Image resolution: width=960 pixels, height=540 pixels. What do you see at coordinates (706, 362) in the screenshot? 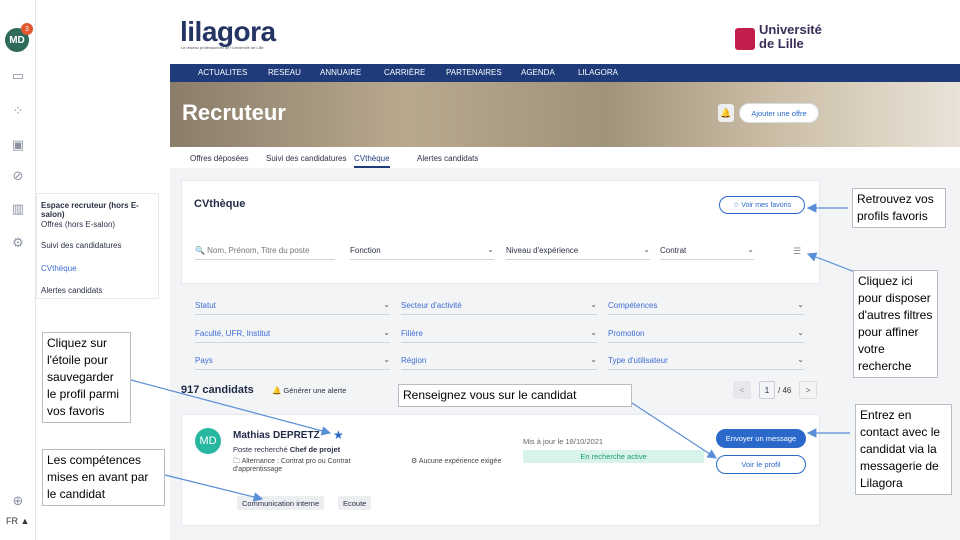
I see `filter-type-utilisateur: Type d'utilisateur ⌄` at bounding box center [706, 362].